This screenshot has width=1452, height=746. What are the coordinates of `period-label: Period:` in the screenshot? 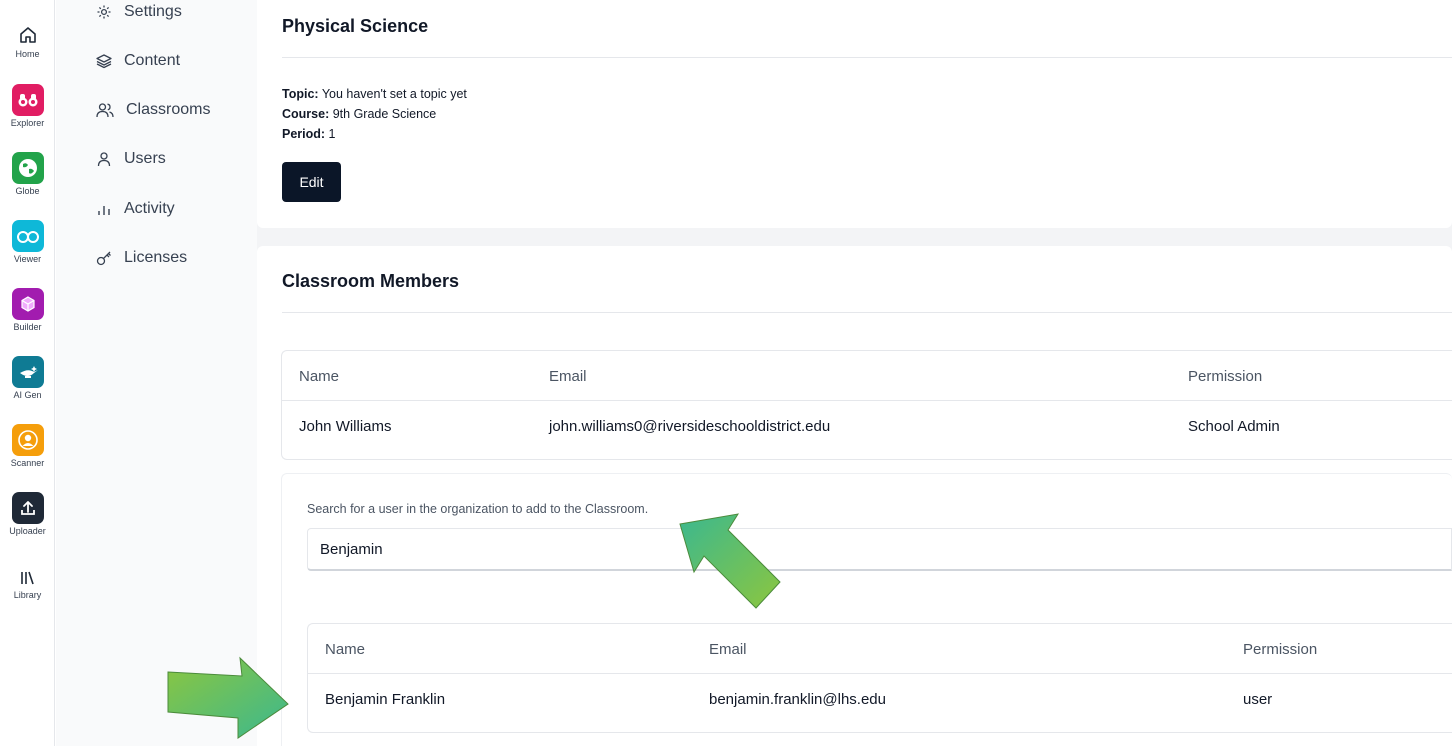 It's located at (304, 134).